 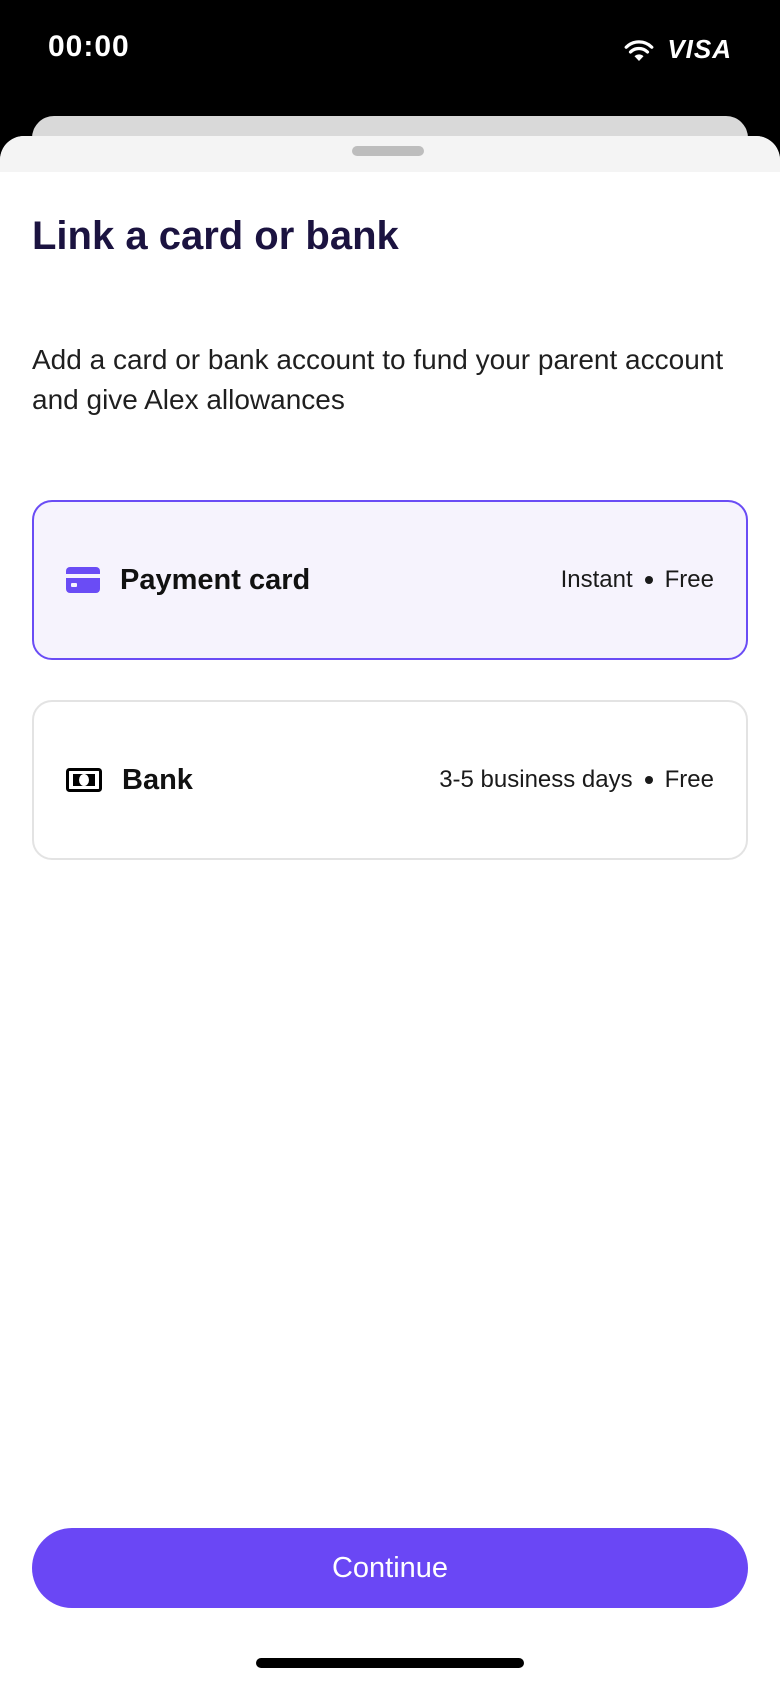 What do you see at coordinates (388, 151) in the screenshot?
I see `sheet-grabber-handle` at bounding box center [388, 151].